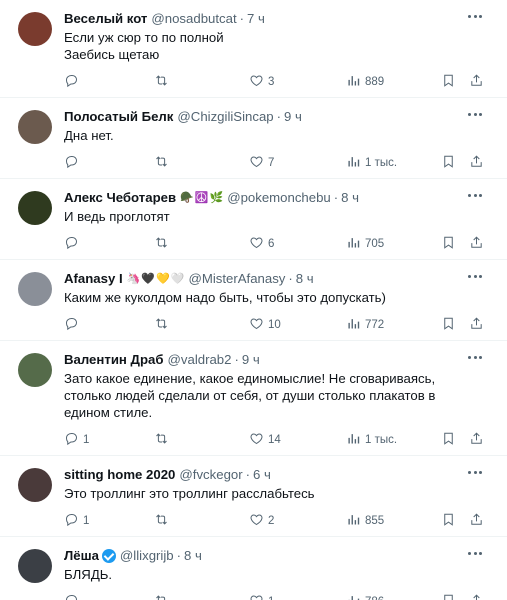 The height and width of the screenshot is (600, 507). Describe the element at coordinates (81, 556) in the screenshot. I see `display-name: Лёша` at that location.